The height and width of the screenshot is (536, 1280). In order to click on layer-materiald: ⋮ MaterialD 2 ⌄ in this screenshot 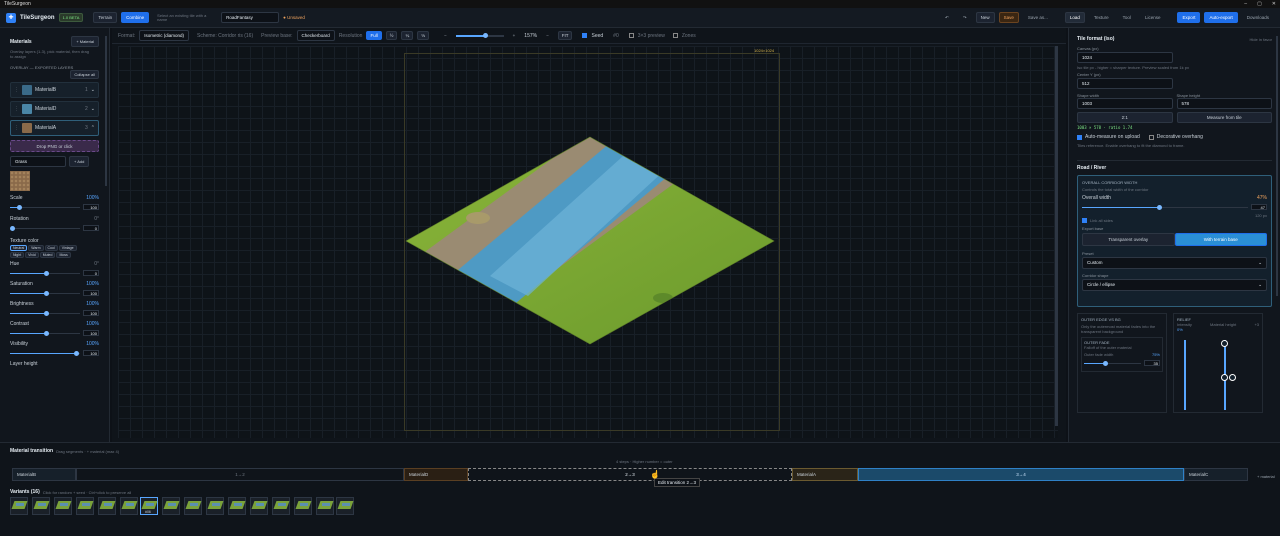, I will do `click(54, 109)`.